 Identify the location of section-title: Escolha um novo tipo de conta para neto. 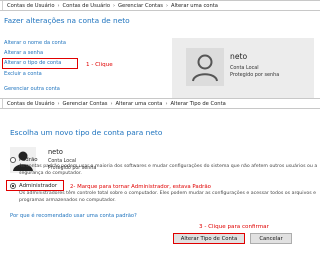
(86, 132).